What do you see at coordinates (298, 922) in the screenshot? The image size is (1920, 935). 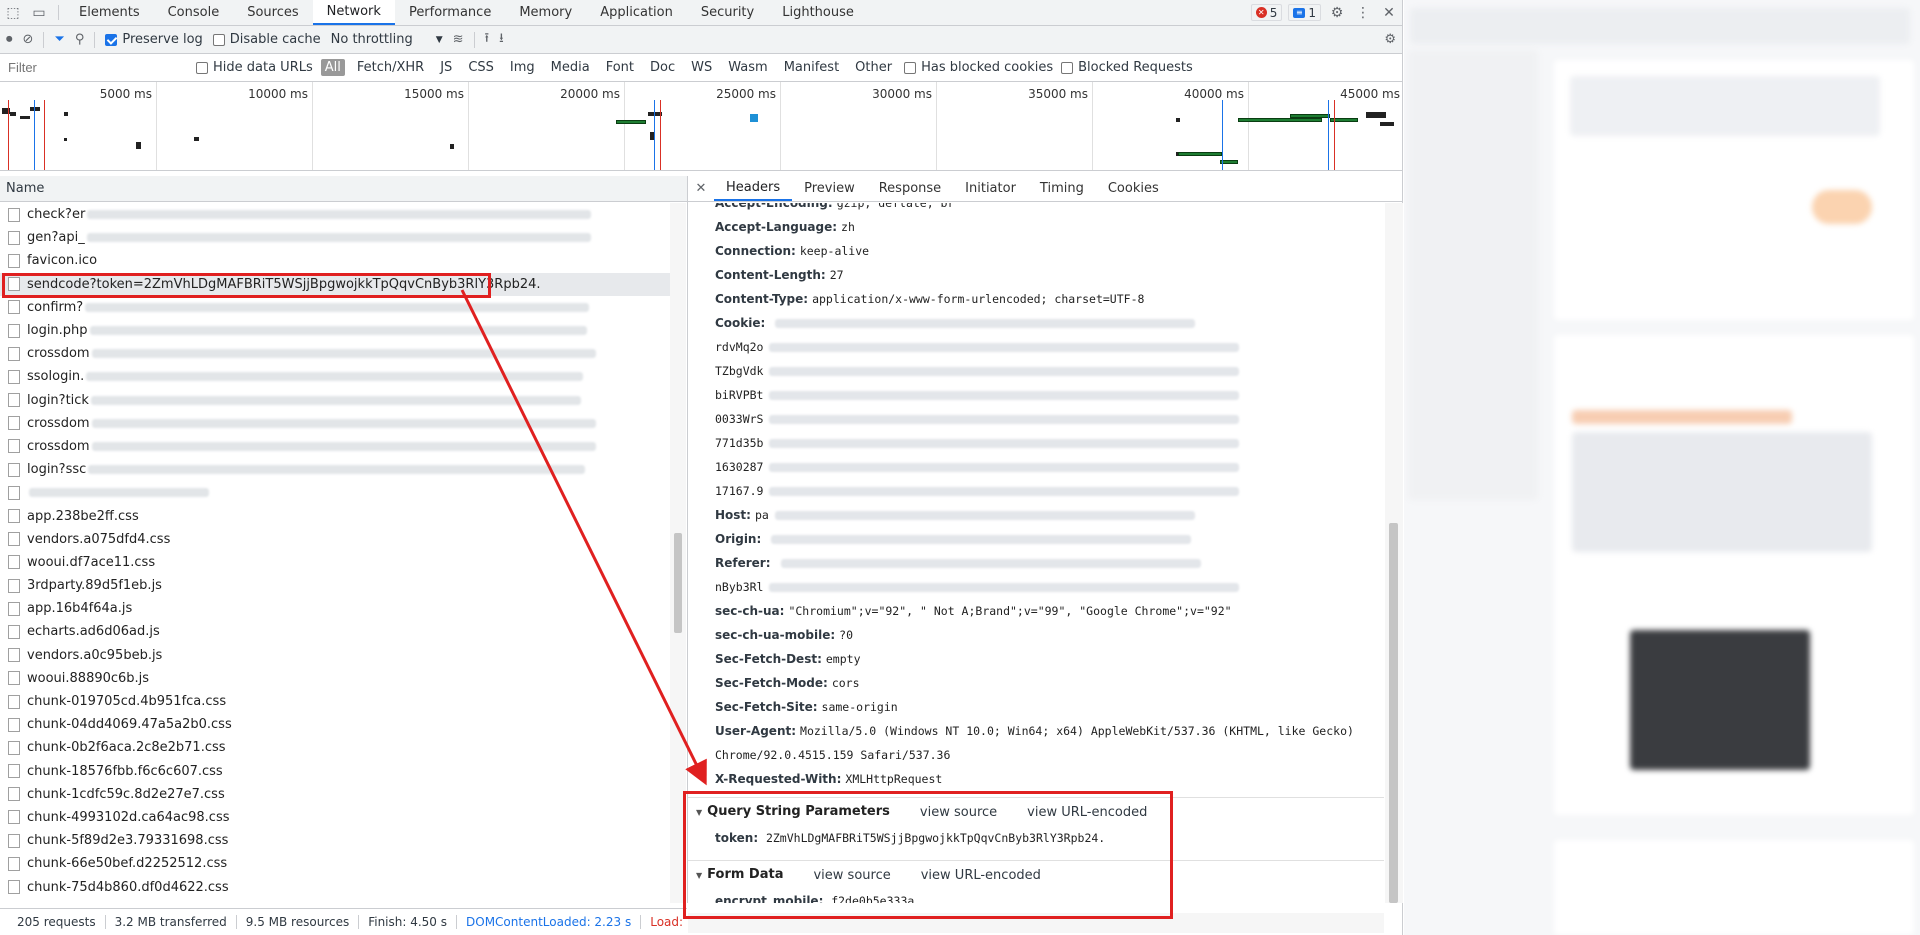 I see `resources-size: 9.5 MB resources` at bounding box center [298, 922].